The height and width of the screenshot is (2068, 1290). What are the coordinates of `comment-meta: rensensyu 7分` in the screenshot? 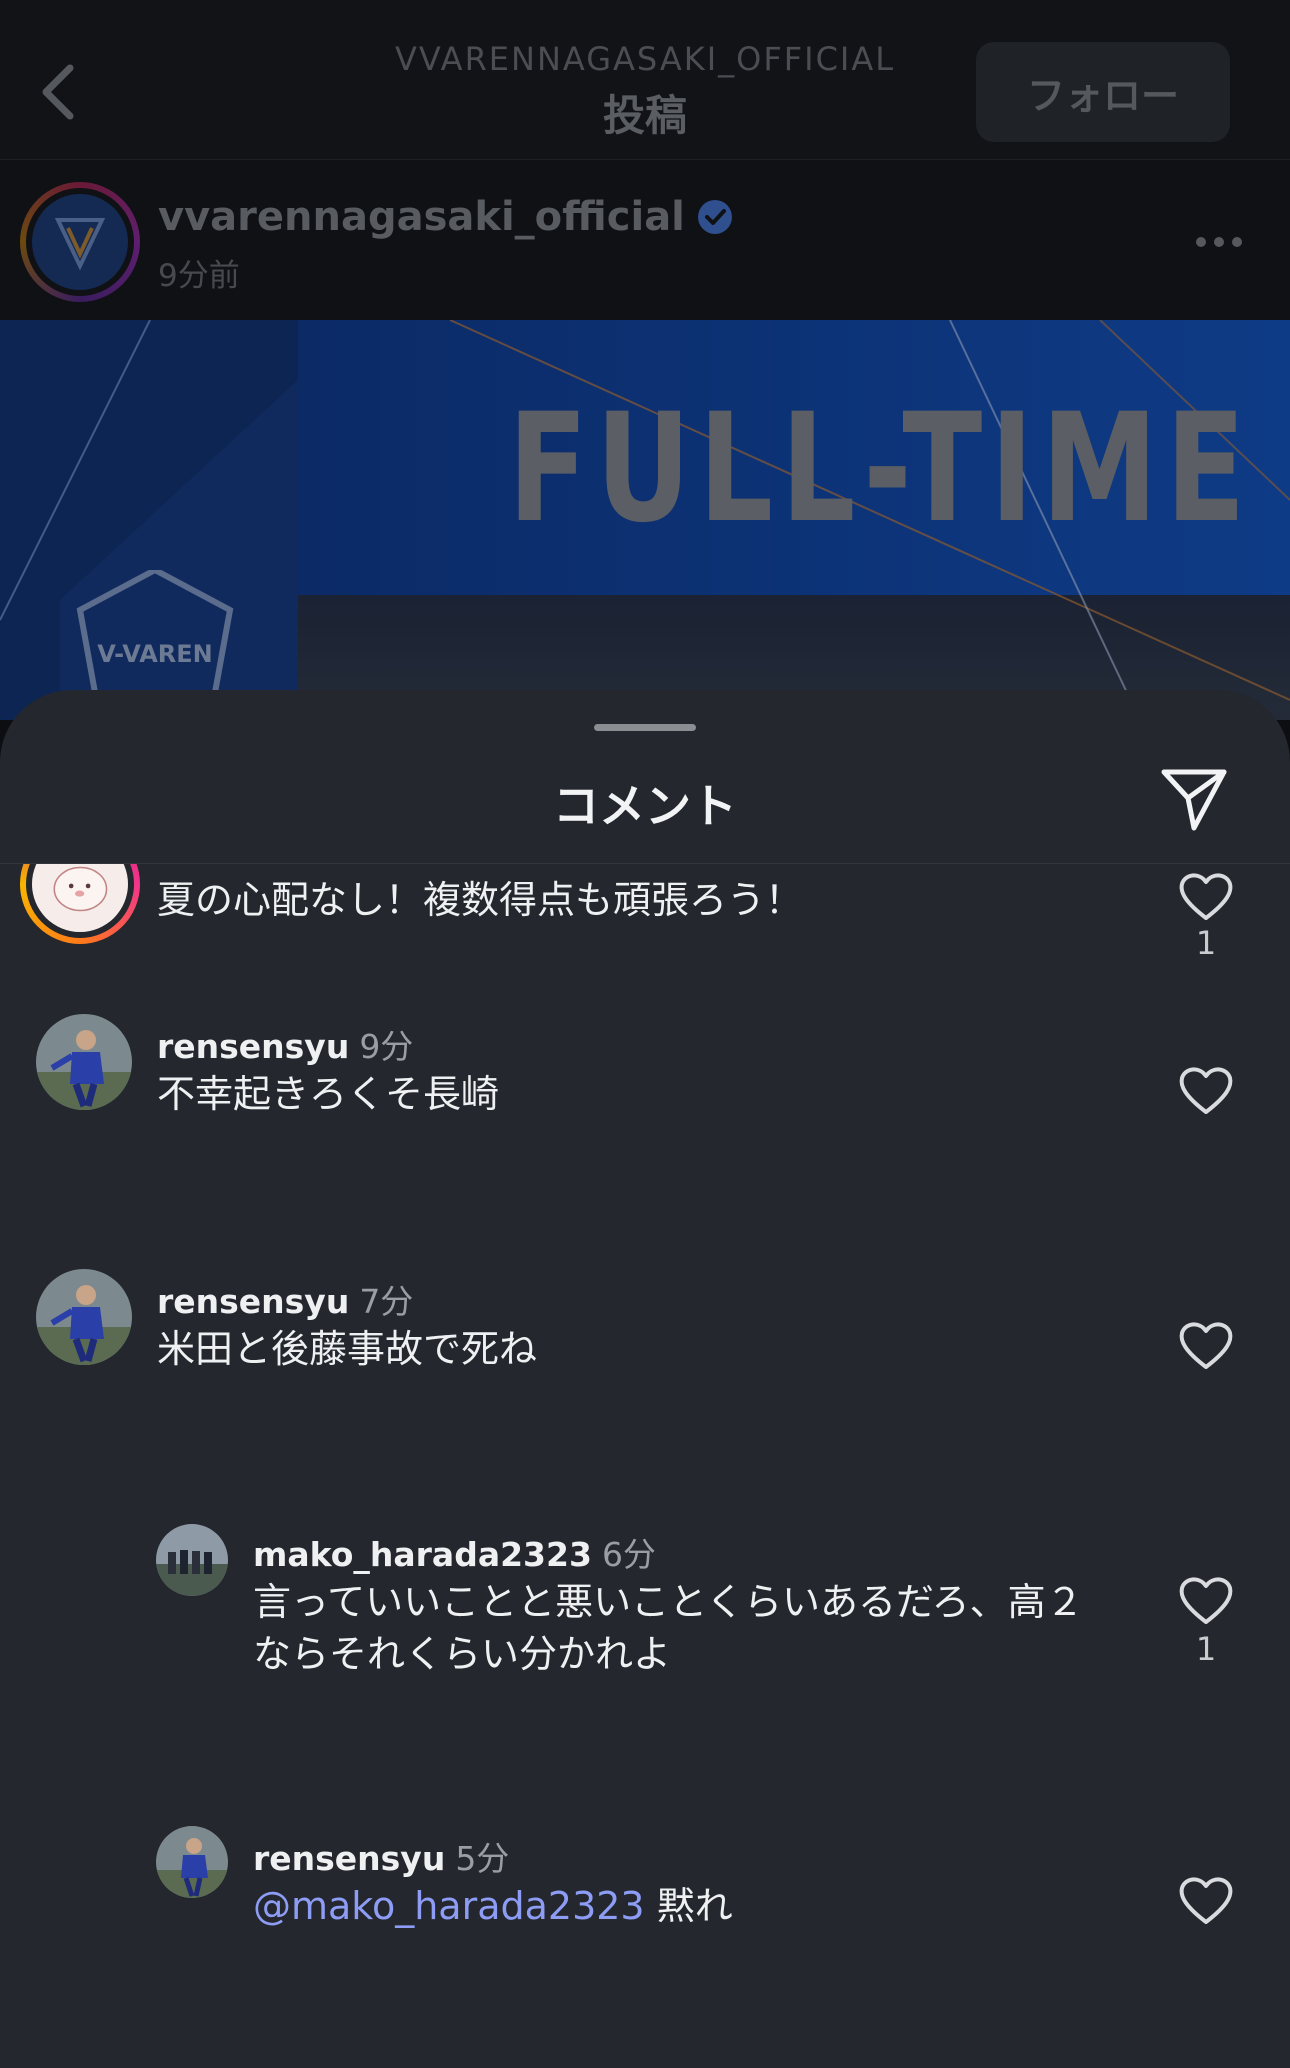 It's located at (285, 1299).